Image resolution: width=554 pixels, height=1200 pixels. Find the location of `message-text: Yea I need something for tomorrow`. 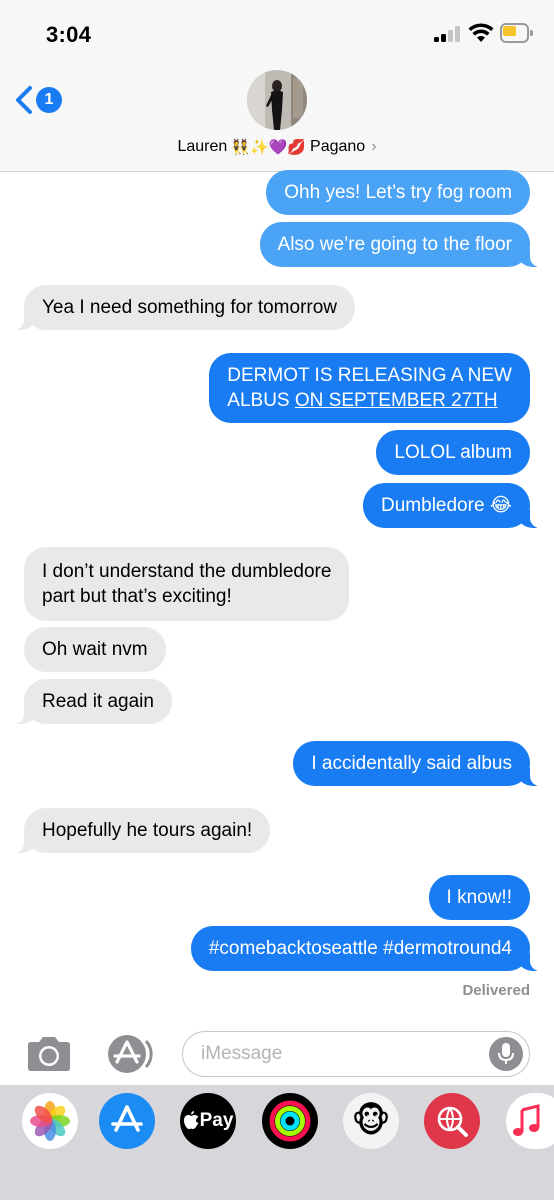

message-text: Yea I need something for tomorrow is located at coordinates (190, 307).